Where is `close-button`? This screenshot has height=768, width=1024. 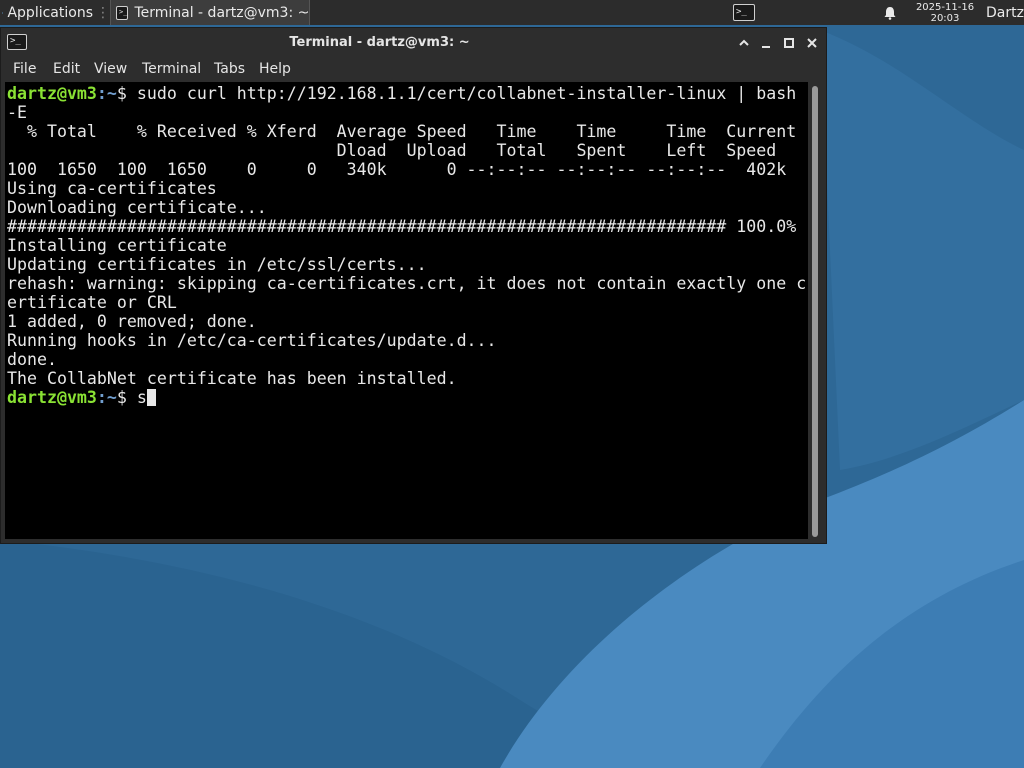 close-button is located at coordinates (812, 43).